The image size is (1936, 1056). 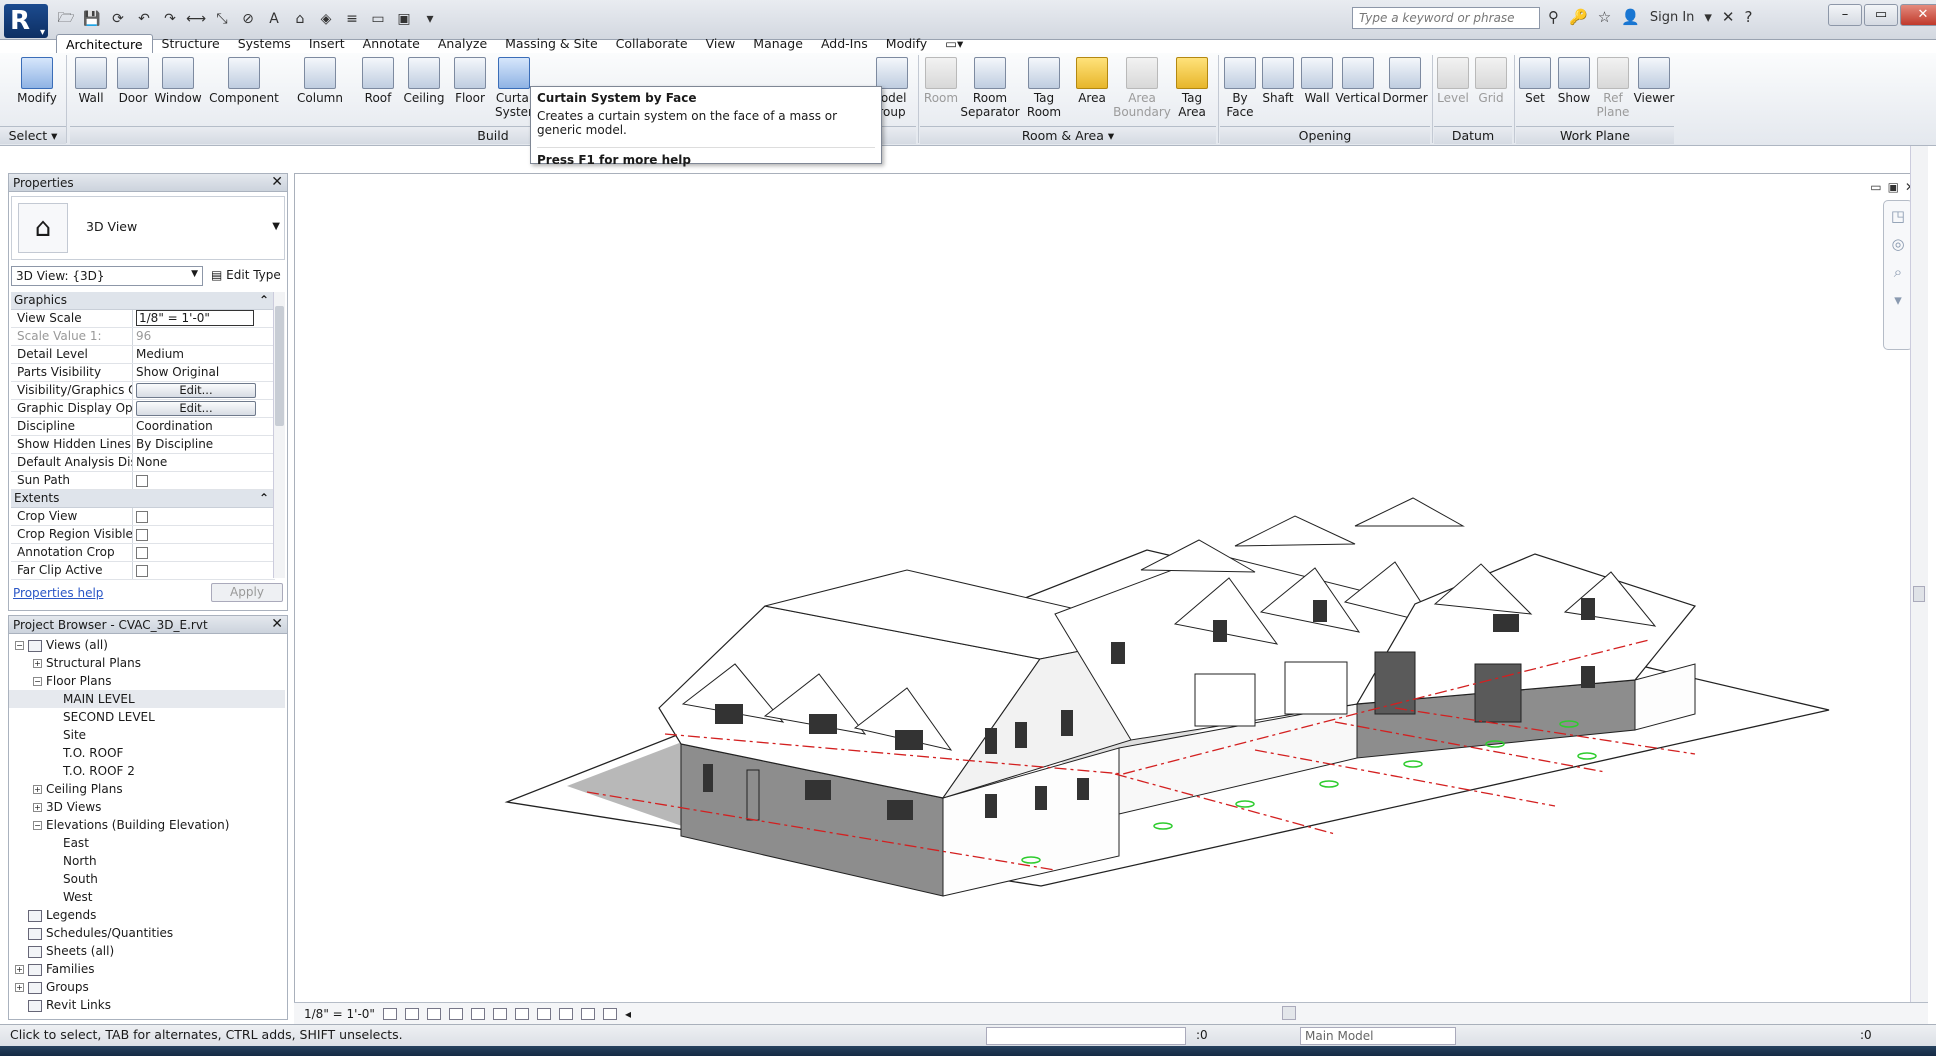 I want to click on close-icon: ✕, so click(x=277, y=182).